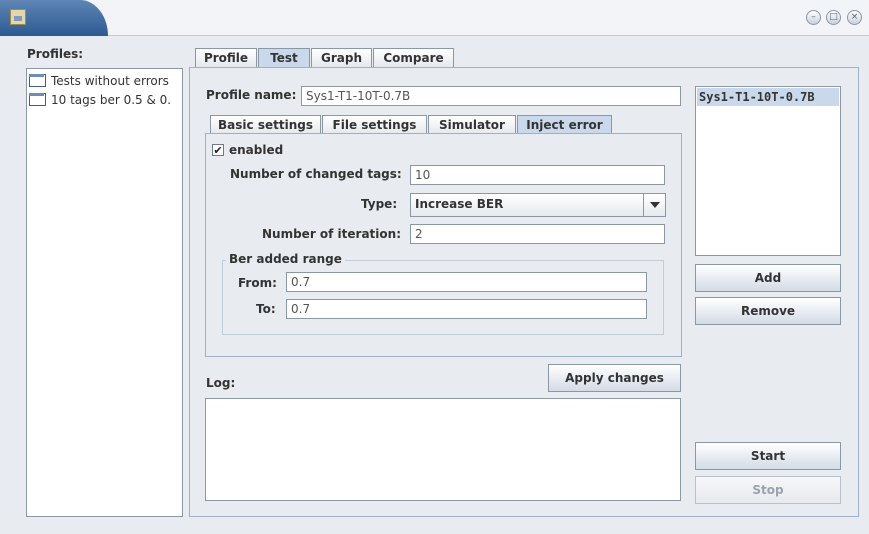 The image size is (869, 534). I want to click on tab-profile: Profile, so click(226, 58).